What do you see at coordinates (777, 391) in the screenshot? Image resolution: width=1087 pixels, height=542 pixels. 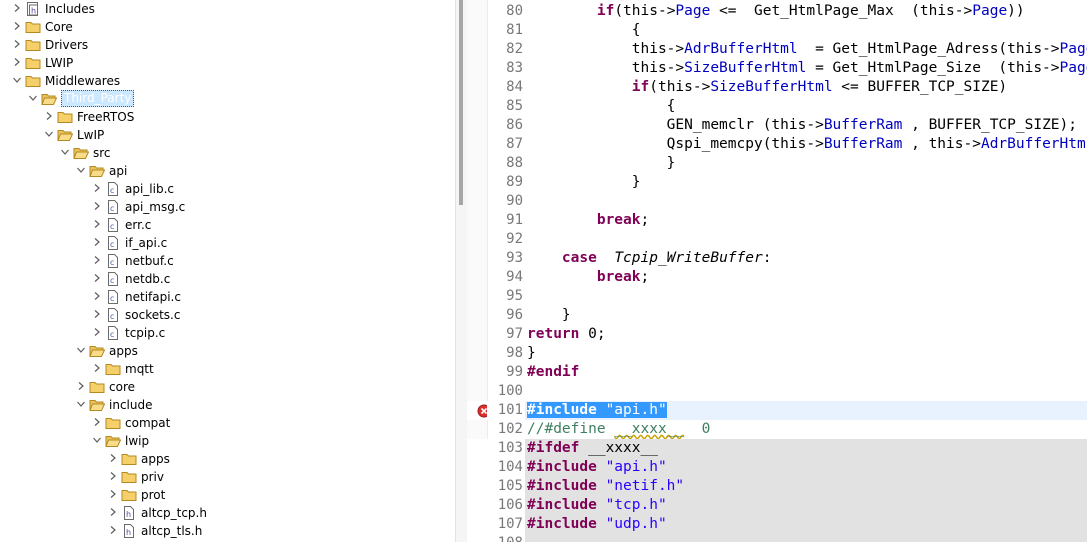 I see `code-line: 100` at bounding box center [777, 391].